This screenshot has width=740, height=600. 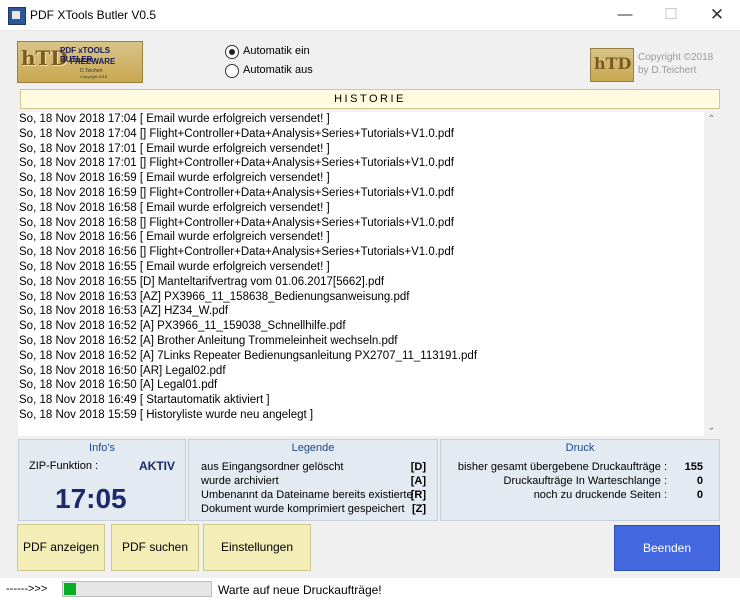 I want to click on logo-copyright: Copyright 2018, so click(x=94, y=76).